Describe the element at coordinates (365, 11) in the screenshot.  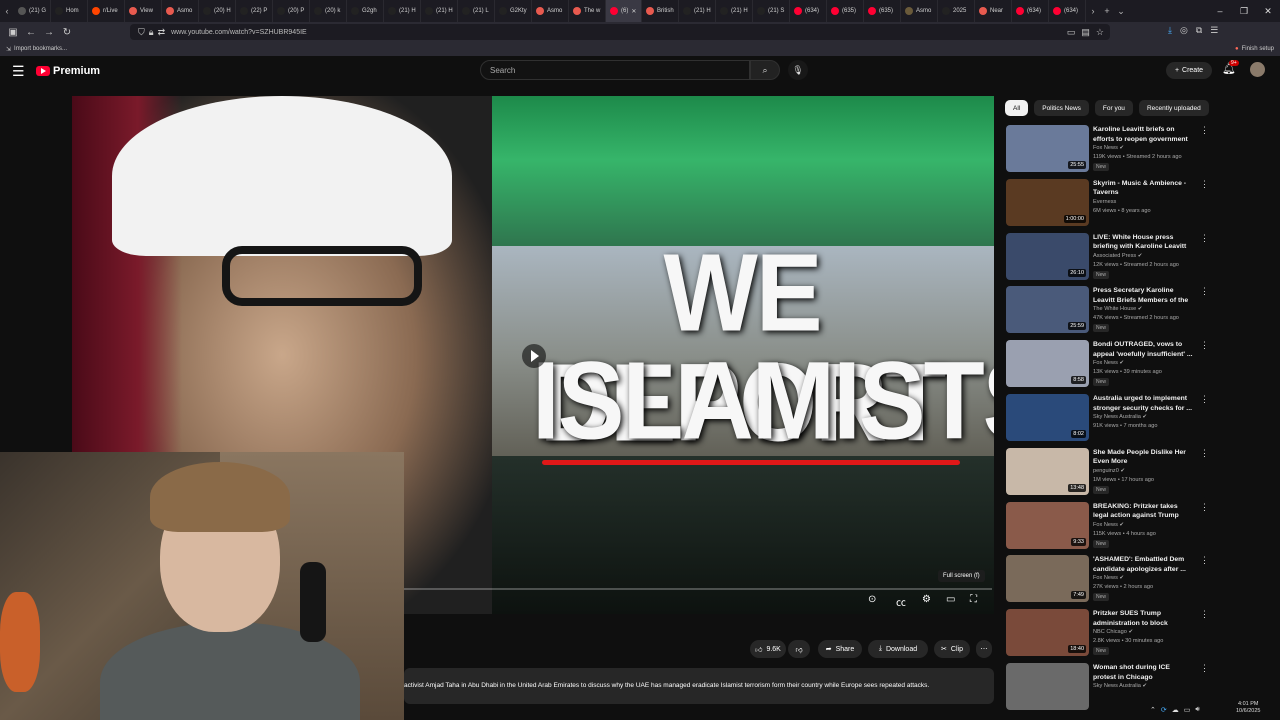
I see `browser-tab: G2gh` at that location.